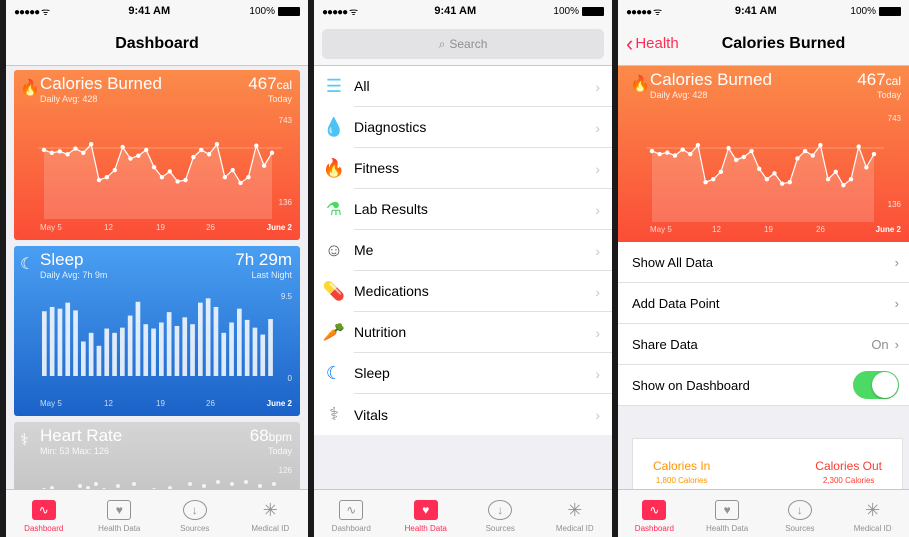 This screenshot has width=909, height=537. I want to click on show-on-dashboard-toggle, so click(876, 385).